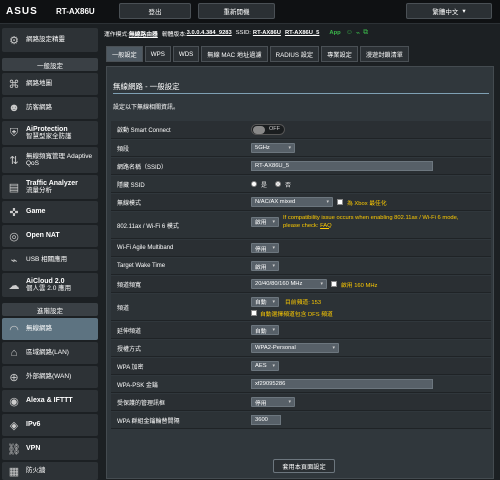 Image resolution: width=500 pixels, height=480 pixels. I want to click on row-ssid: 網路名稱（SSID） RT-AX86U_5, so click(301, 166).